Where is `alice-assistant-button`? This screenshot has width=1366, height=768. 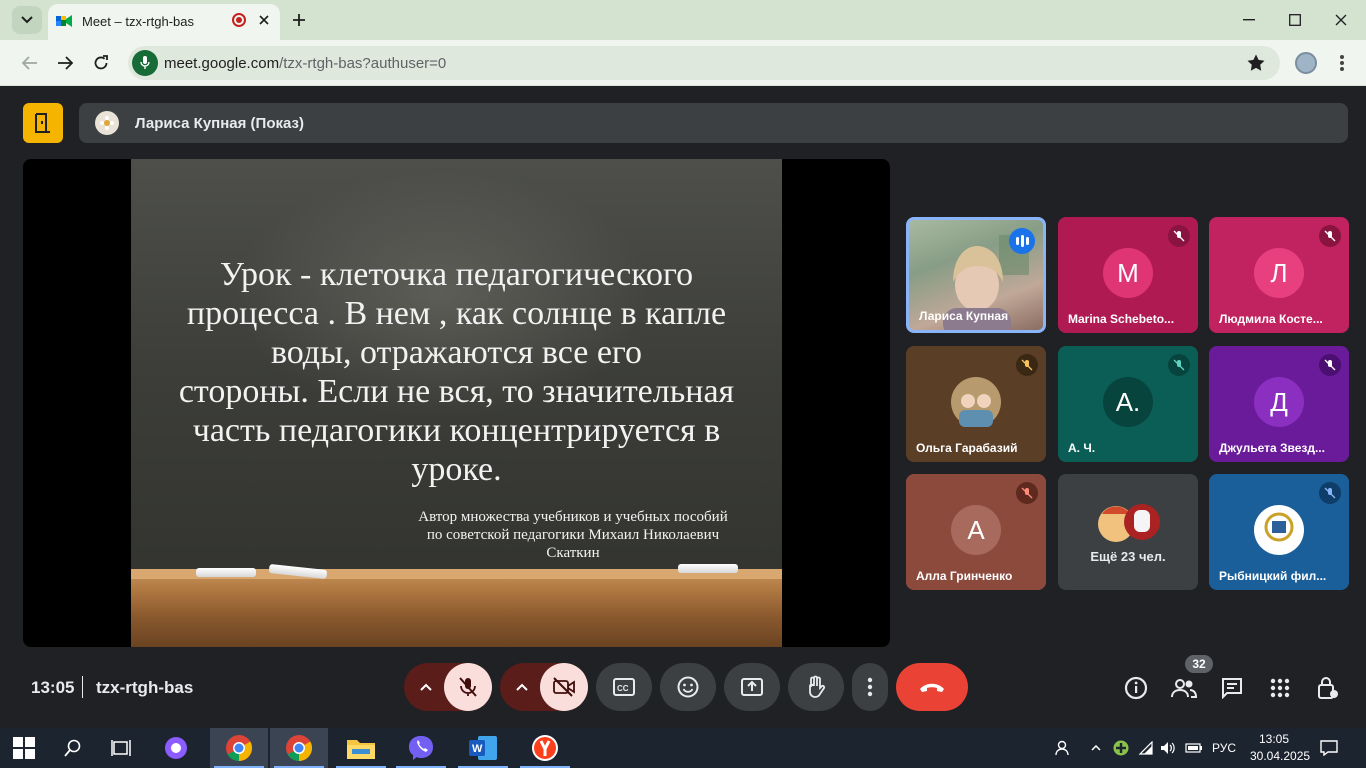 alice-assistant-button is located at coordinates (176, 748).